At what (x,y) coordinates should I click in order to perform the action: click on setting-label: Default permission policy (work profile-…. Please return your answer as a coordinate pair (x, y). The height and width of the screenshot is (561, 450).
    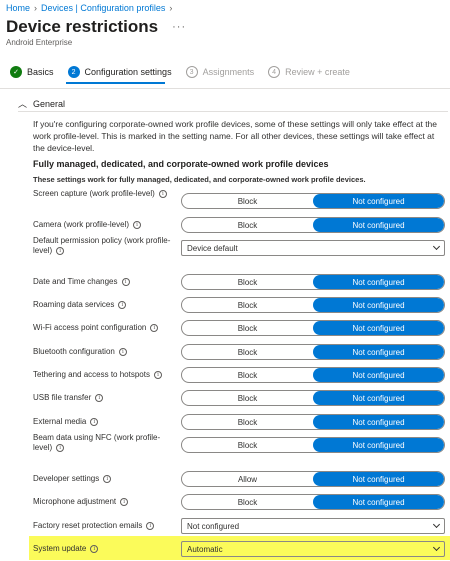
    Looking at the image, I should click on (105, 246).